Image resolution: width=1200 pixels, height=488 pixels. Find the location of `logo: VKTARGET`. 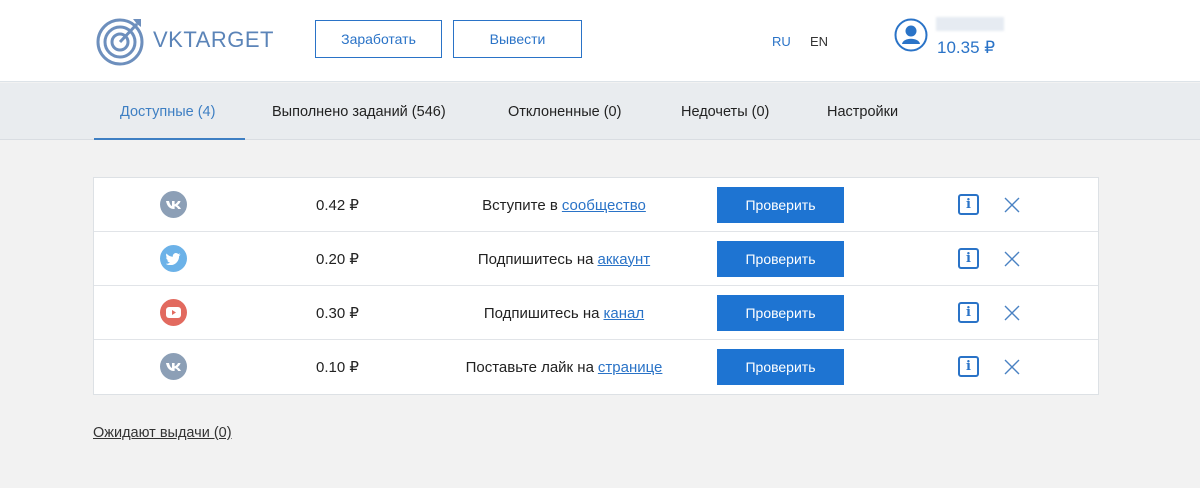

logo: VKTARGET is located at coordinates (184, 40).